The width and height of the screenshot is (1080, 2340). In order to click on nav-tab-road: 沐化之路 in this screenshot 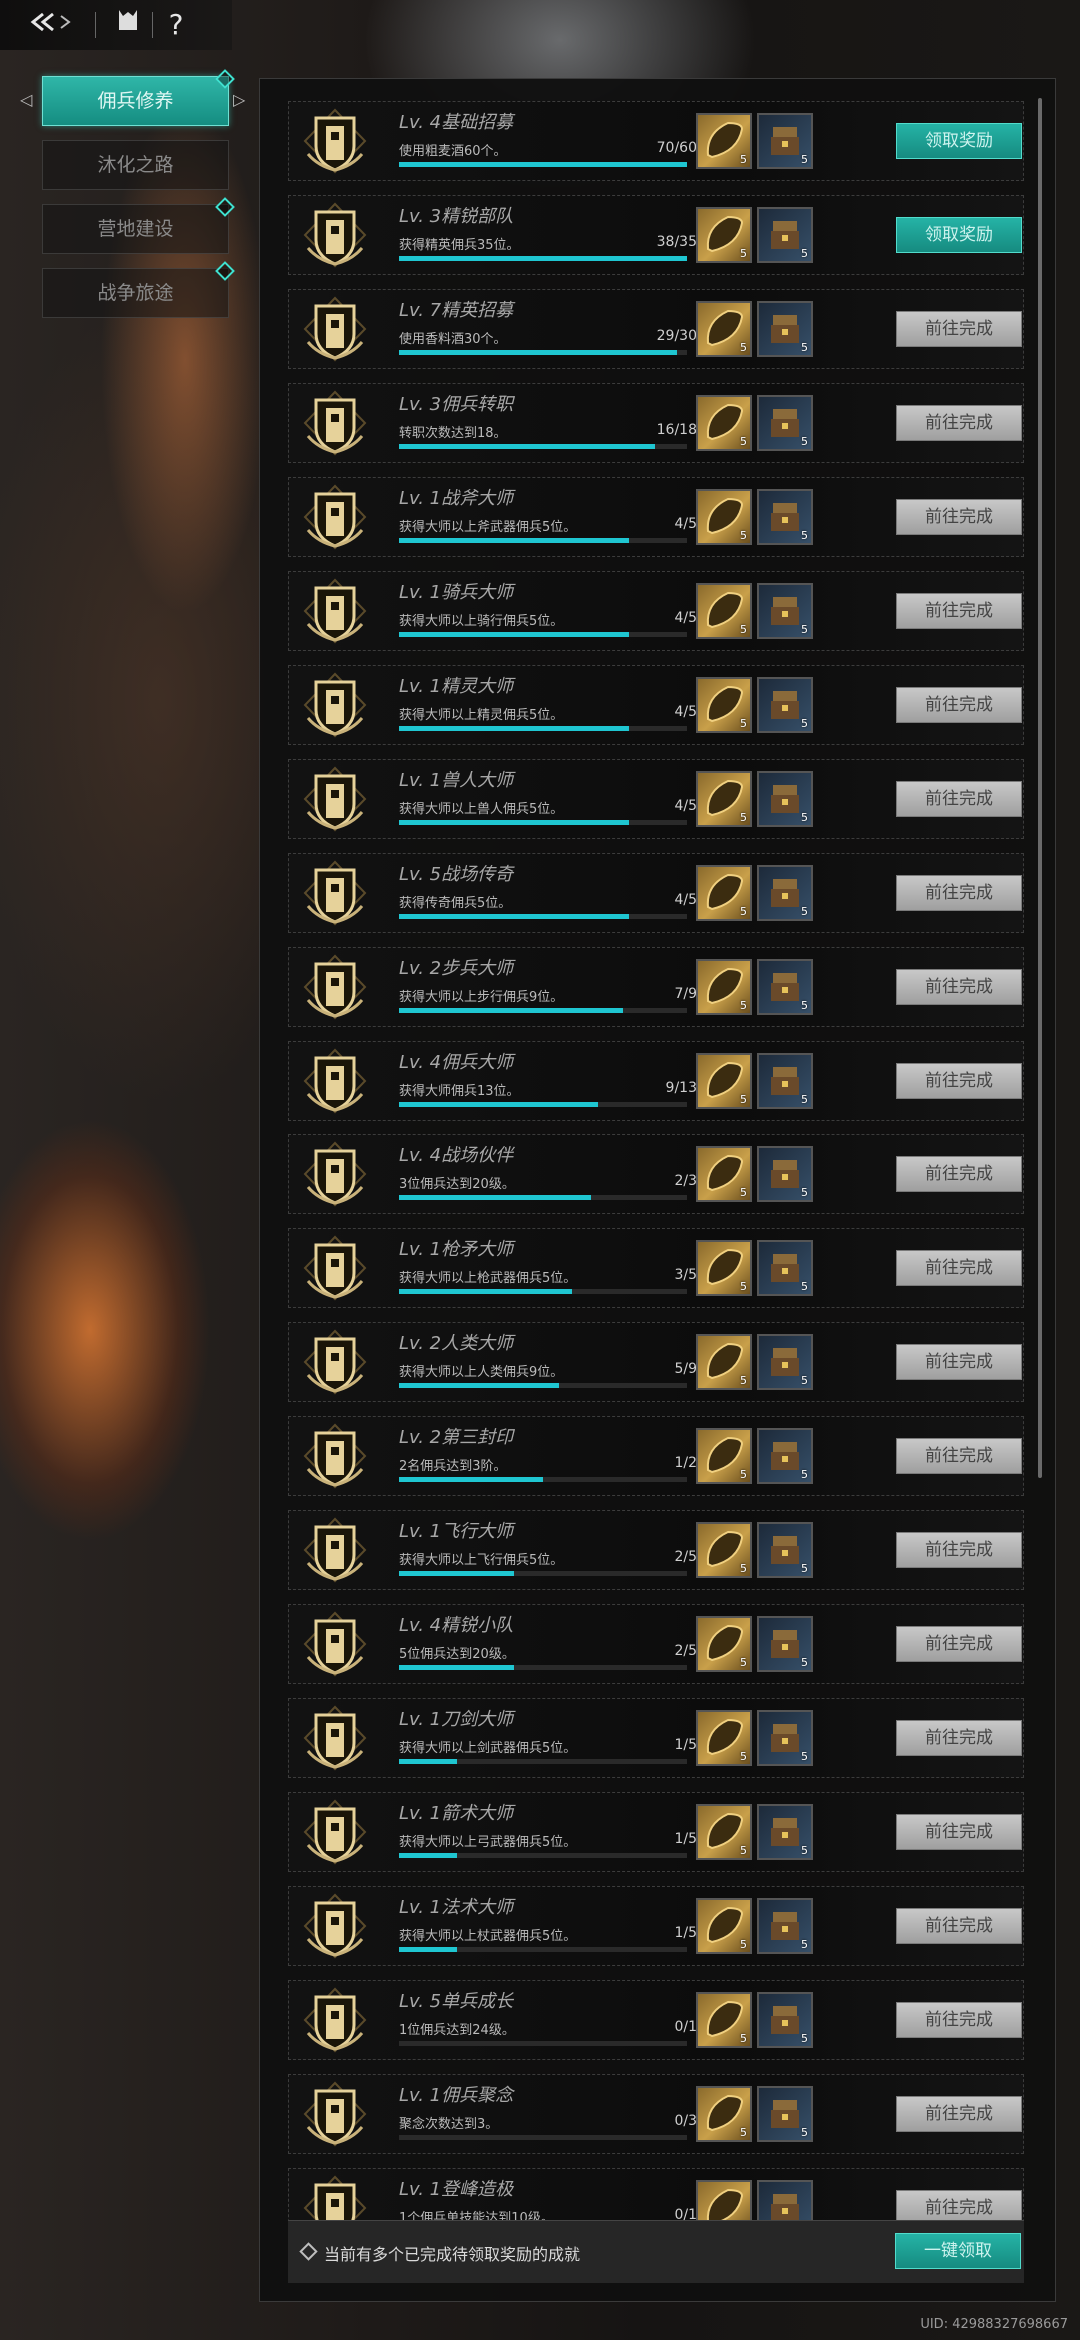, I will do `click(135, 165)`.